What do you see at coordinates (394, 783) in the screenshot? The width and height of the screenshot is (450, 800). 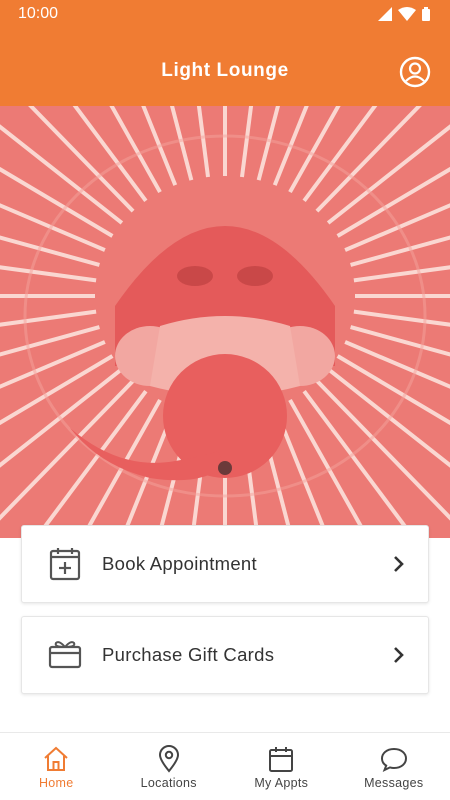 I see `nav-label-messages: Messages` at bounding box center [394, 783].